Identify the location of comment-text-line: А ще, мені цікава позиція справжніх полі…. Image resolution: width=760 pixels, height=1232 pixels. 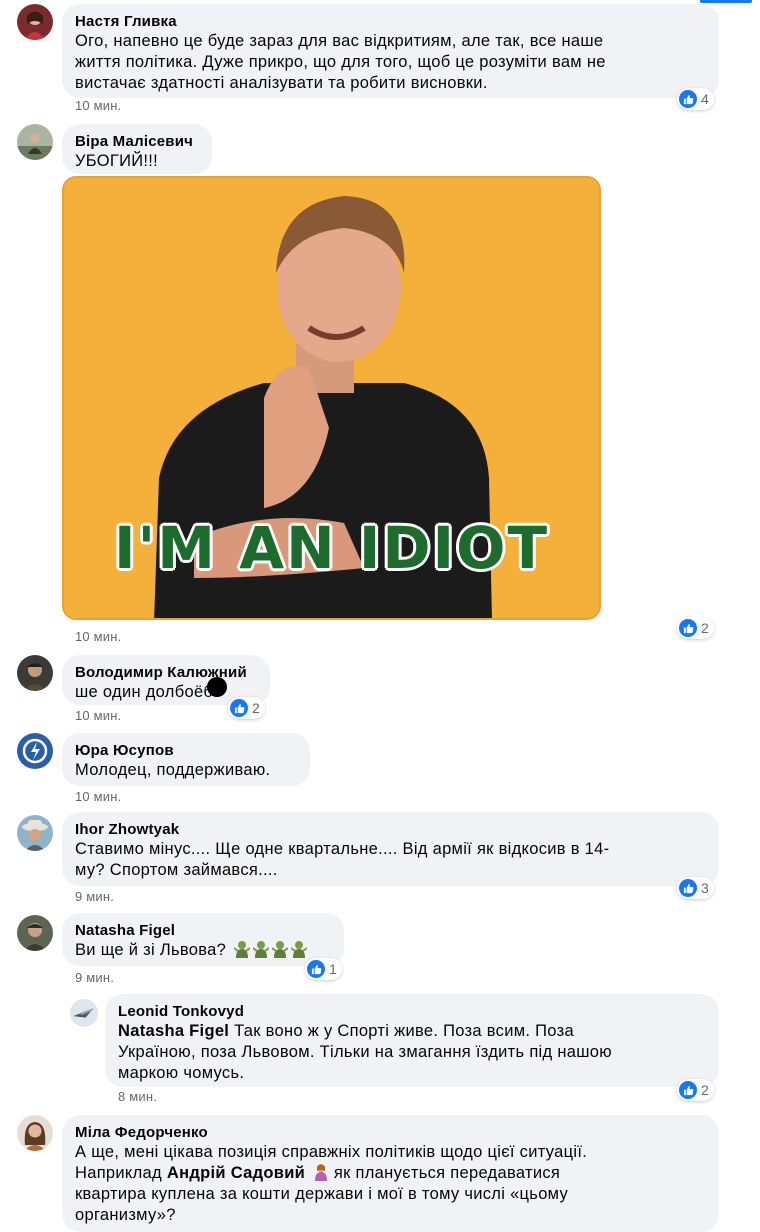
(331, 1152).